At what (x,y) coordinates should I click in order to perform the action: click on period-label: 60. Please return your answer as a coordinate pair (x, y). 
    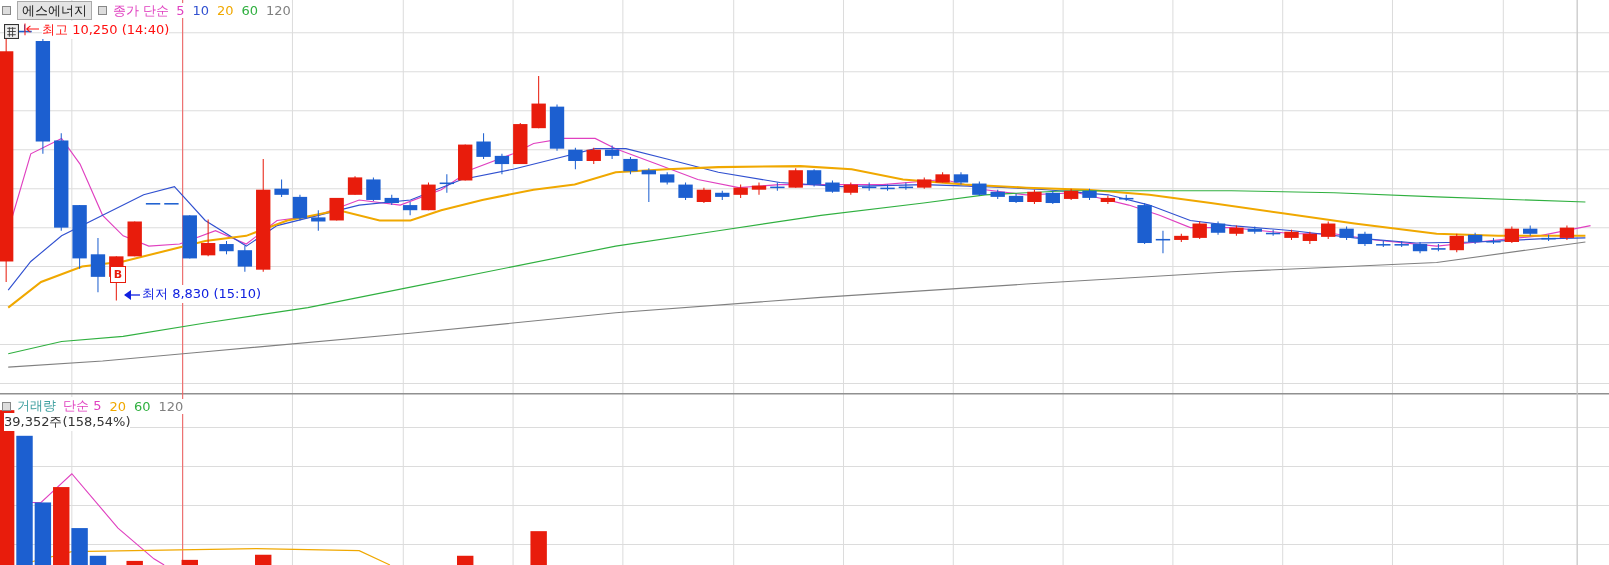
    Looking at the image, I should click on (250, 10).